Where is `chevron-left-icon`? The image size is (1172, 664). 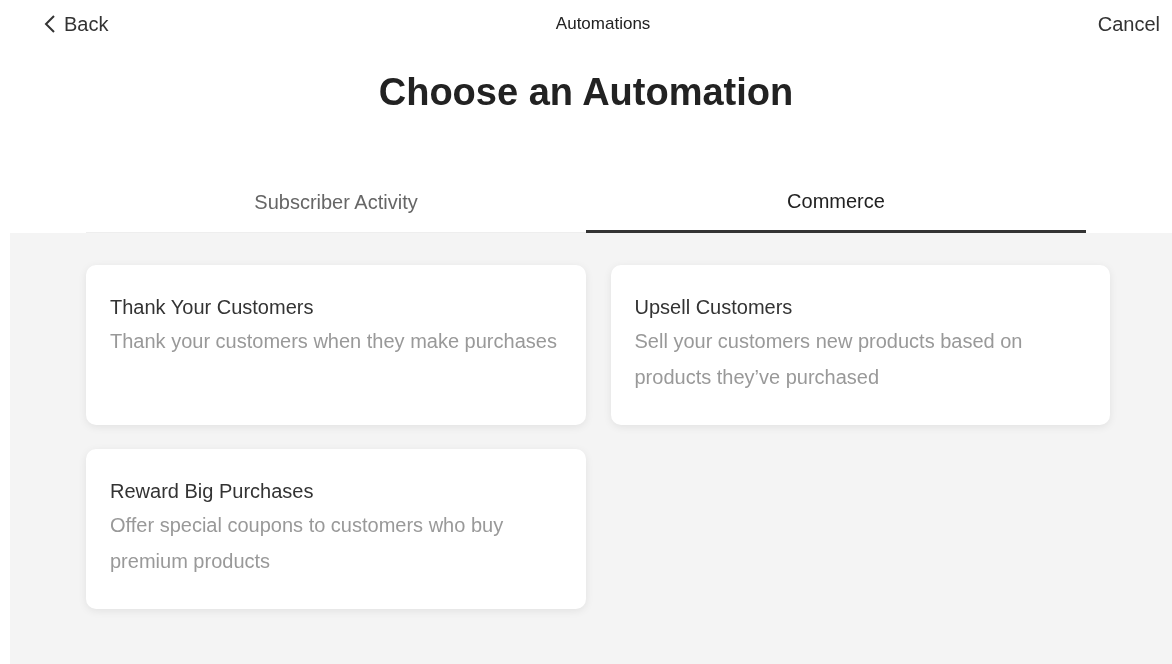 chevron-left-icon is located at coordinates (50, 24).